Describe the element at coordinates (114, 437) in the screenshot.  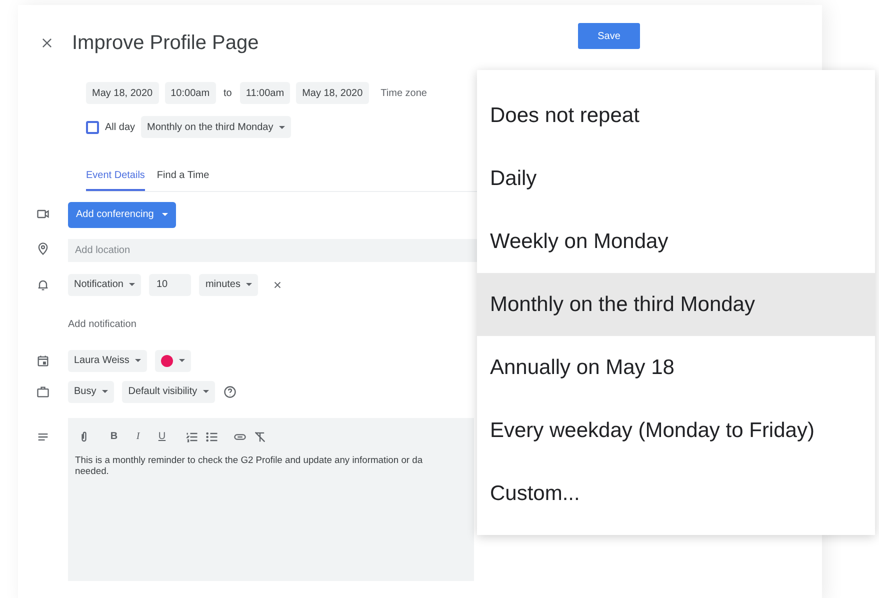
I see `format-button: B` at that location.